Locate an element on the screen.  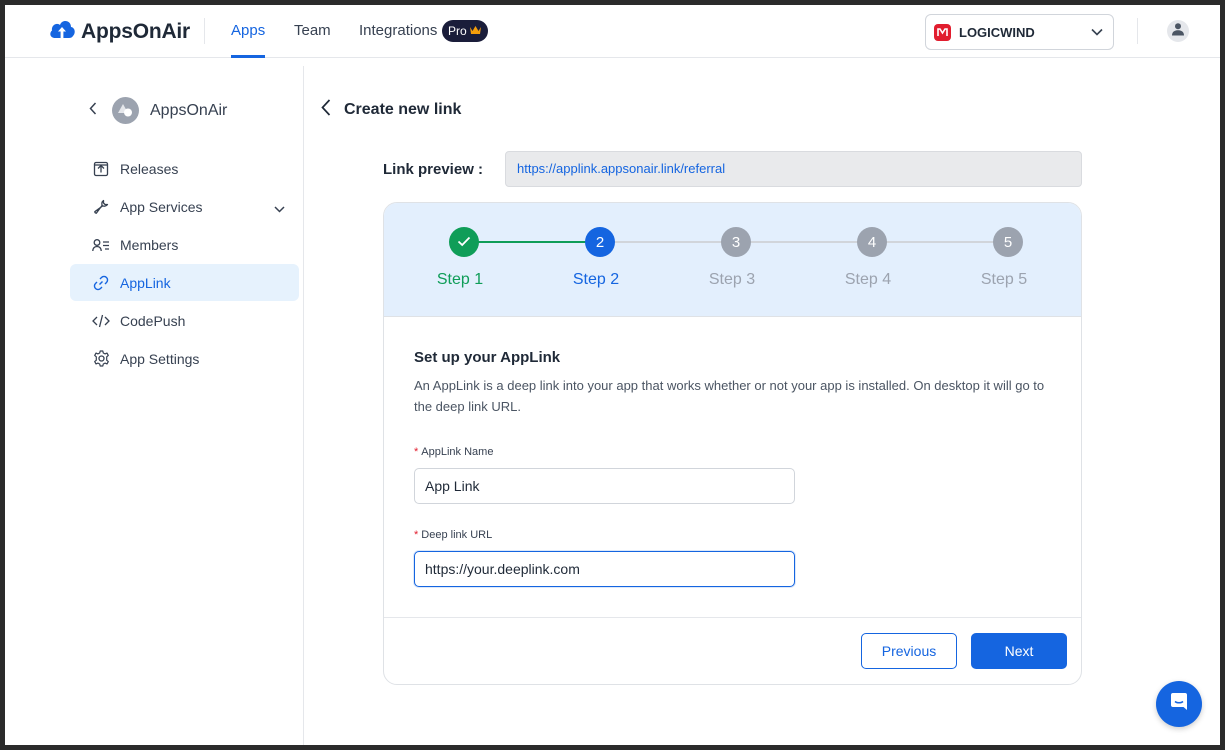
step-5-indicator: 5 is located at coordinates (1008, 242).